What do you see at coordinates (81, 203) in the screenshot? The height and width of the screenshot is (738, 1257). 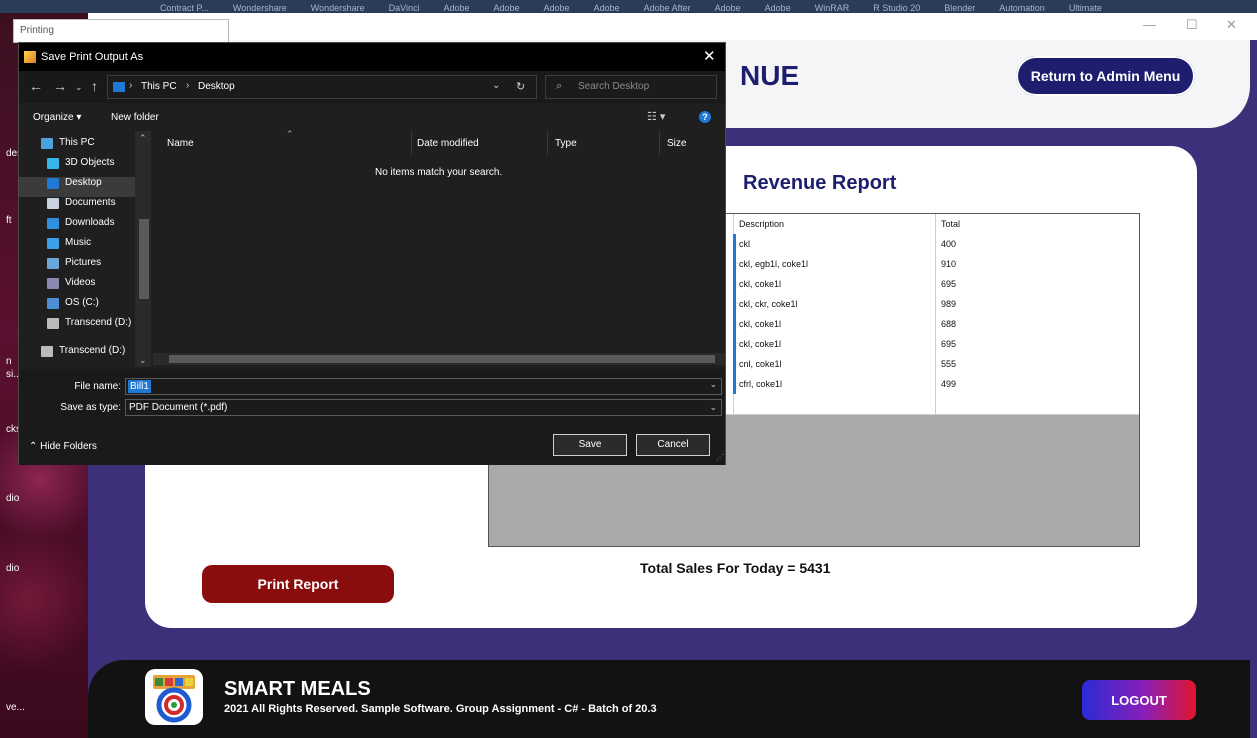 I see `nav-tree-item: Documents` at bounding box center [81, 203].